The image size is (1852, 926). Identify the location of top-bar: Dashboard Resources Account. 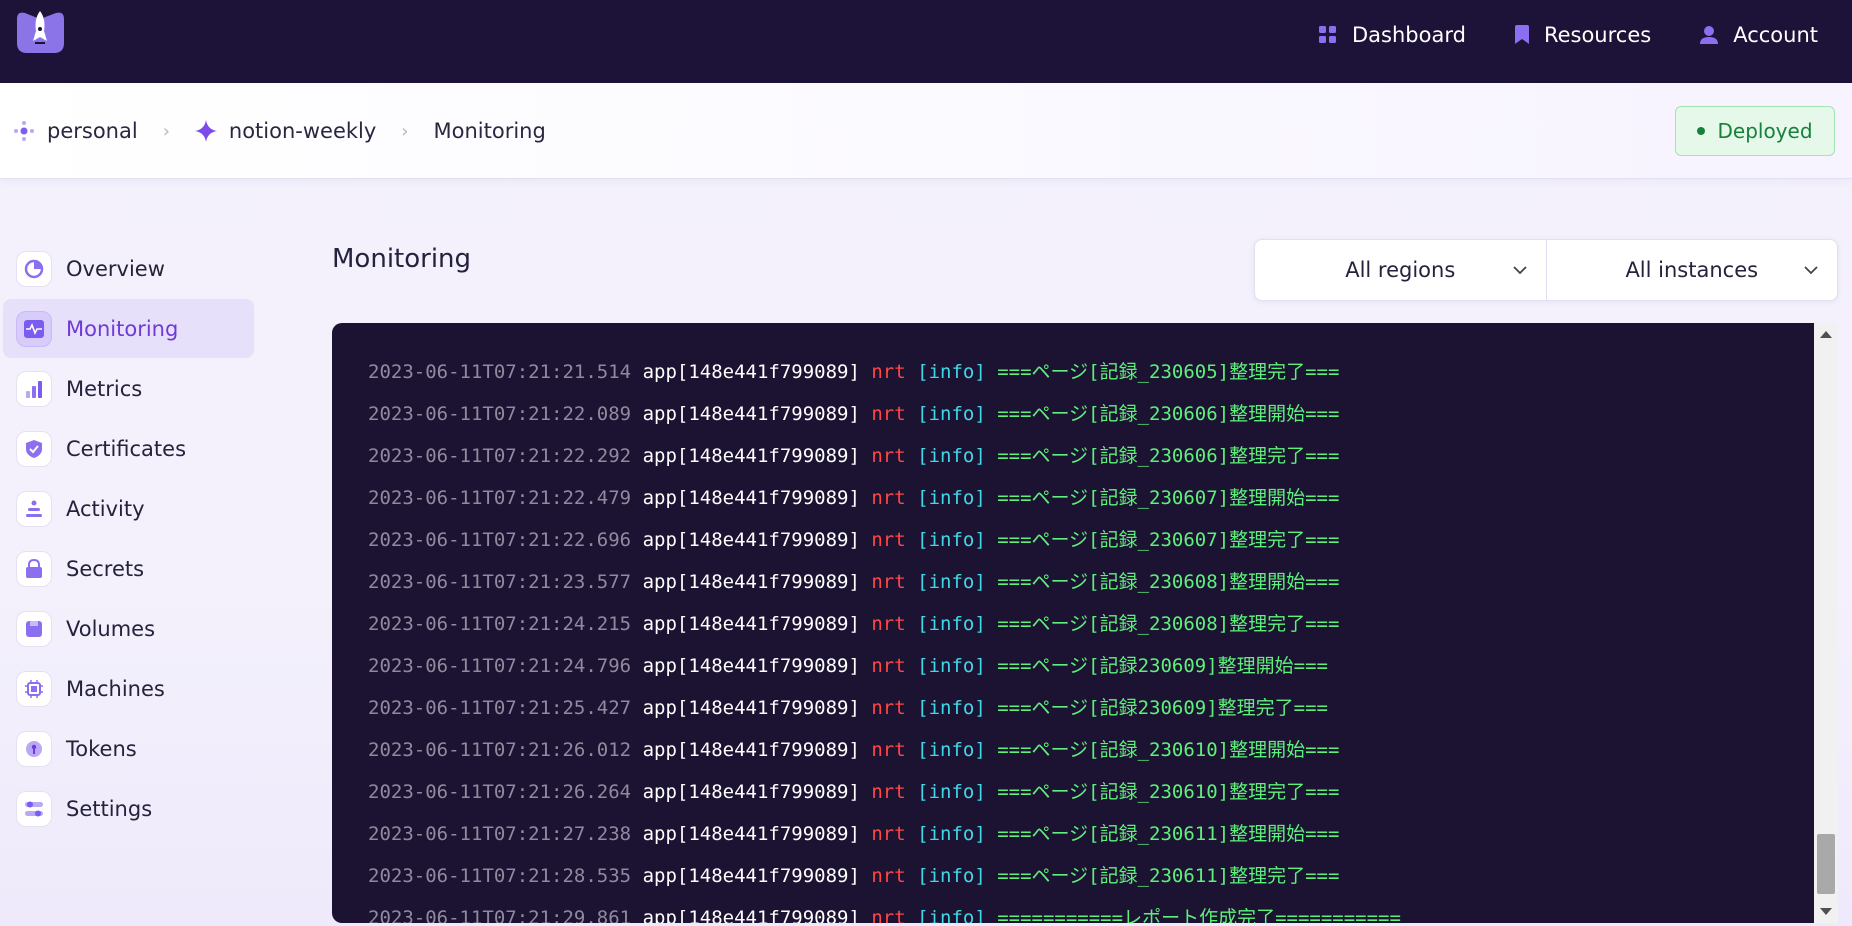
(926, 41).